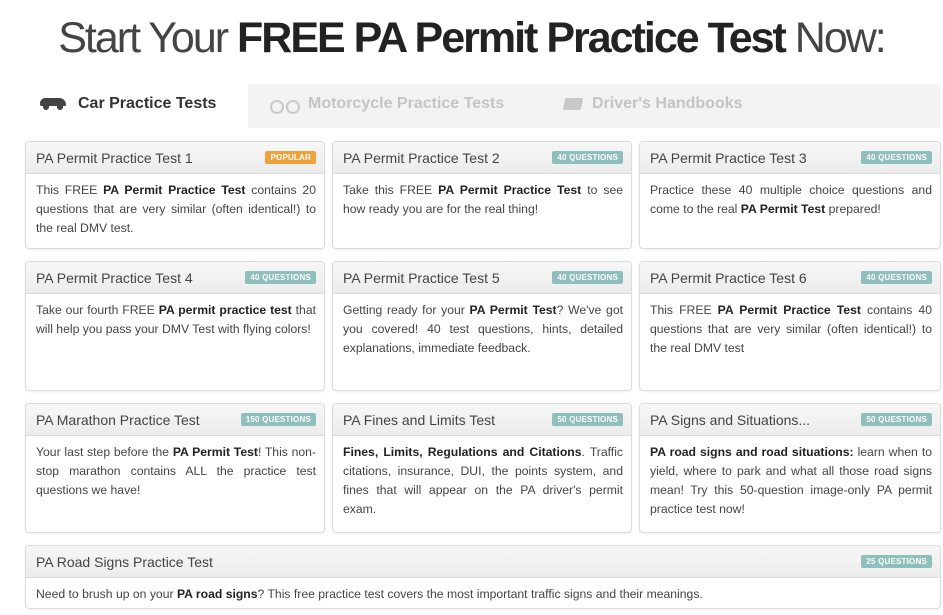 The height and width of the screenshot is (615, 943). What do you see at coordinates (483, 562) in the screenshot?
I see `card-header: PA Road Signs Practice Test 25 QUESTIONS` at bounding box center [483, 562].